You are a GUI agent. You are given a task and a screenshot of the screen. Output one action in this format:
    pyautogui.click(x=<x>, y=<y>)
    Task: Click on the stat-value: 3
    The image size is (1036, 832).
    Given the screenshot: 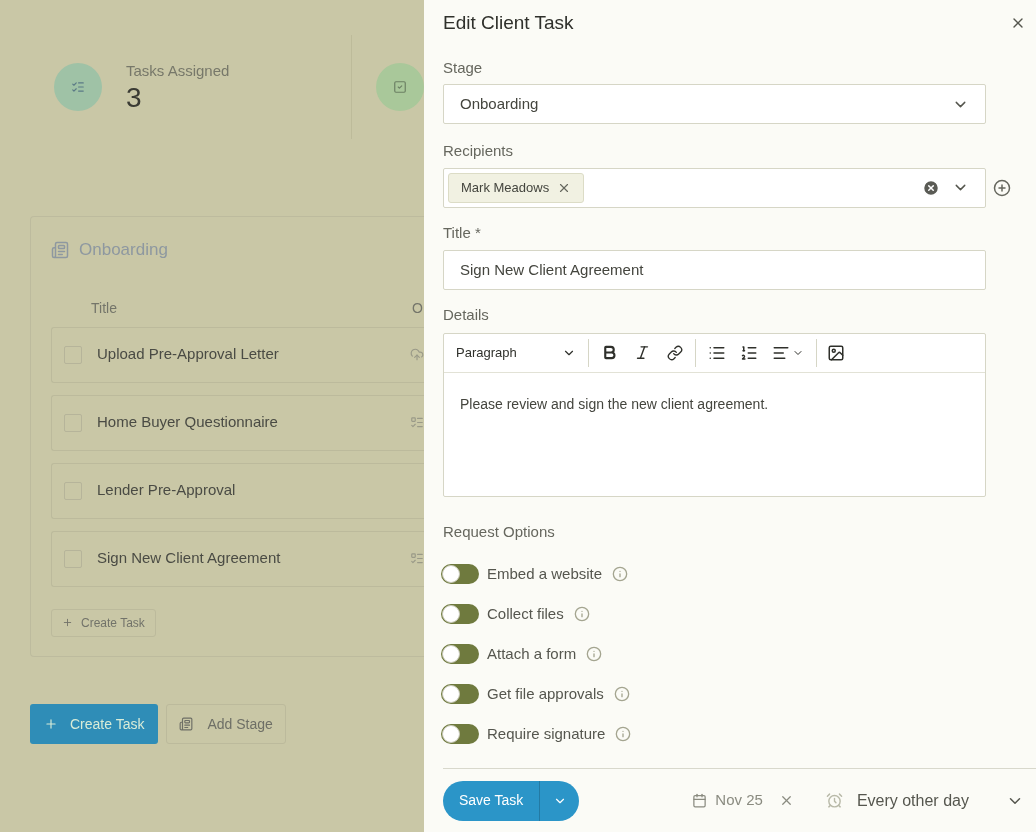 What is the action you would take?
    pyautogui.click(x=134, y=98)
    